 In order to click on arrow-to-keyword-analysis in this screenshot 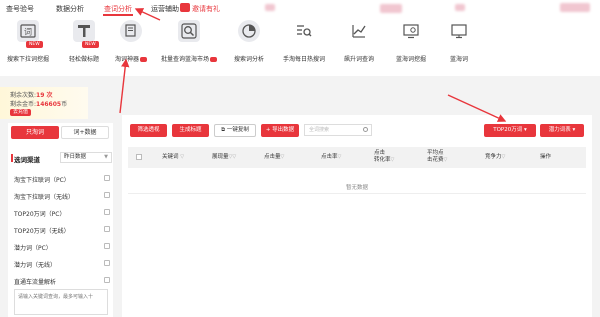, I will do `click(147, 14)`.